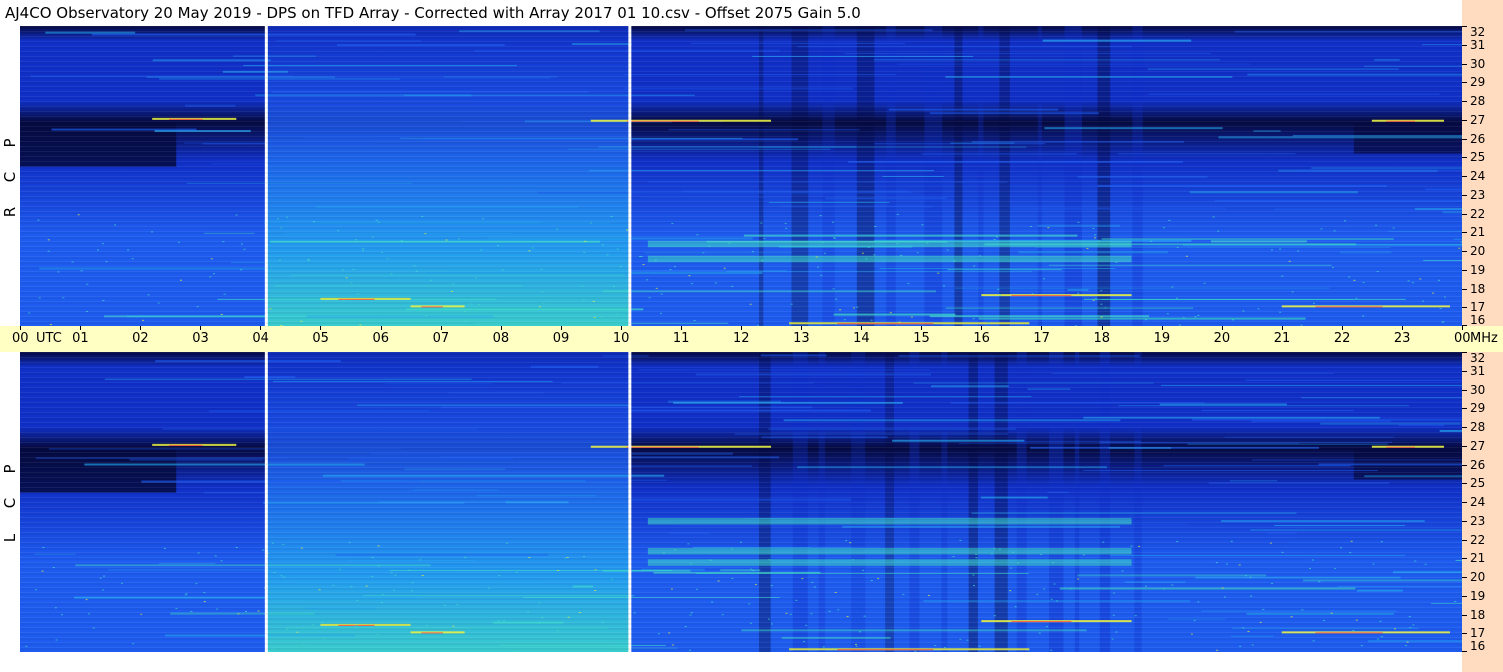 The image size is (1503, 672). Describe the element at coordinates (800, 176) in the screenshot. I see `spectrogram-vertical-band` at that location.